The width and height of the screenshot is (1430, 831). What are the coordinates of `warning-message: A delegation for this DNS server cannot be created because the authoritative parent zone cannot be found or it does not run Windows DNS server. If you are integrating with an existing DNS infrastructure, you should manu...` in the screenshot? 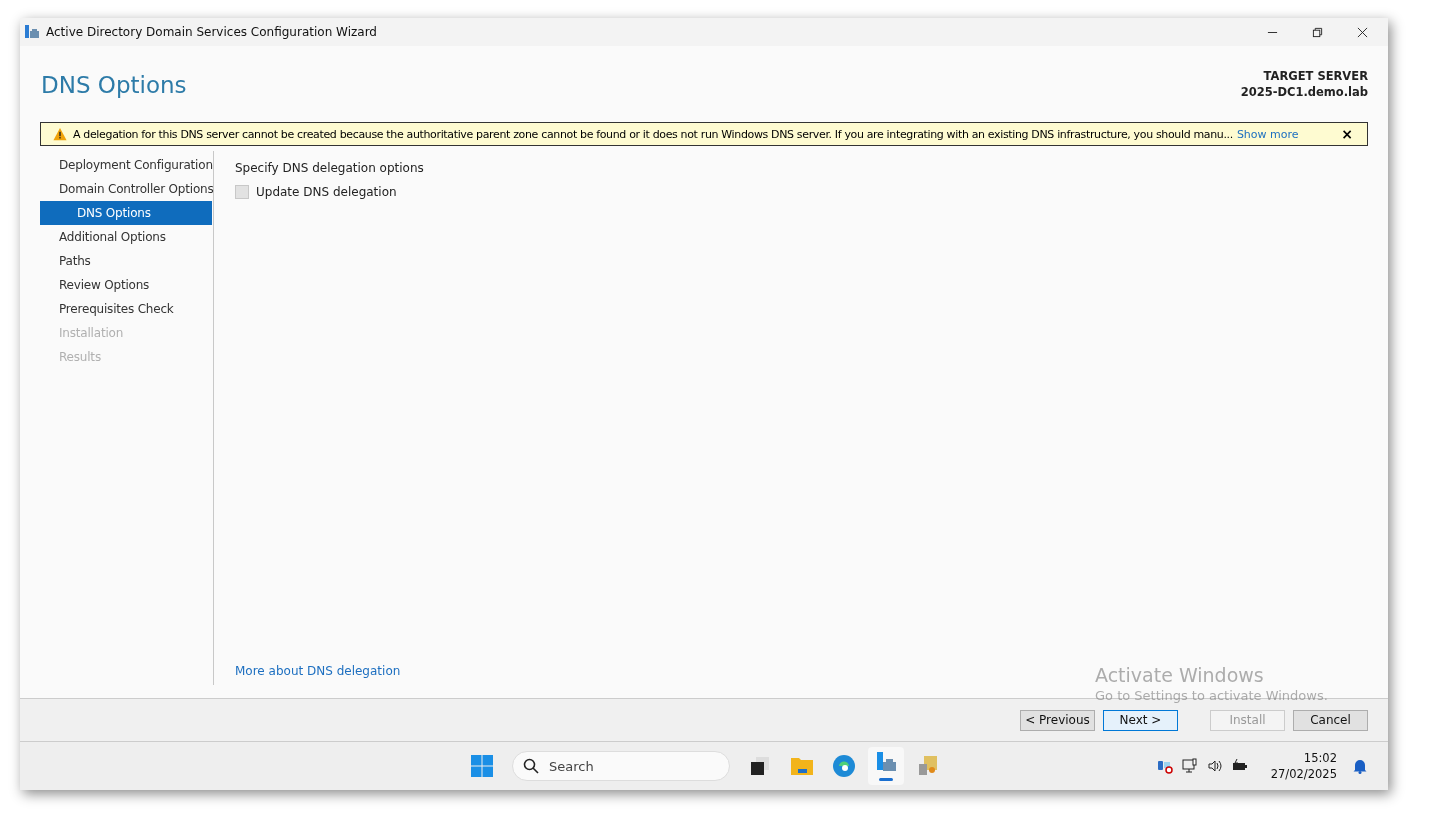 It's located at (653, 134).